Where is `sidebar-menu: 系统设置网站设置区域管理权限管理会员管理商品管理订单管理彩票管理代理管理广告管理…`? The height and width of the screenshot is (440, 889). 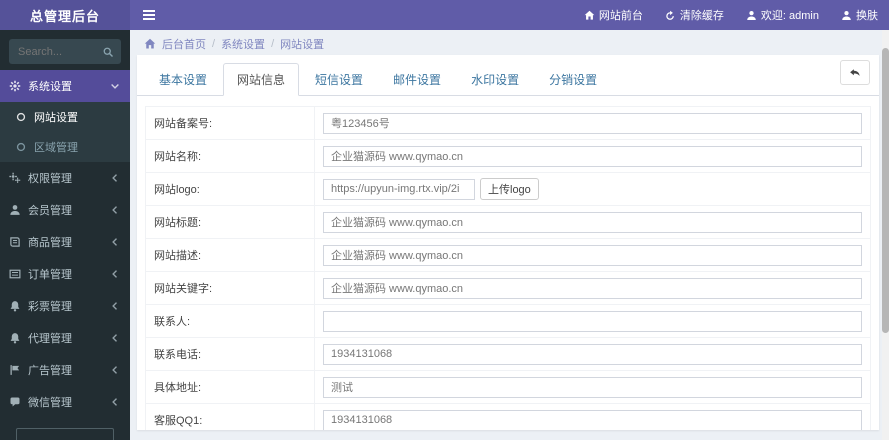 sidebar-menu: 系统设置网站设置区域管理权限管理会员管理商品管理订单管理彩票管理代理管理广告管理… is located at coordinates (65, 244).